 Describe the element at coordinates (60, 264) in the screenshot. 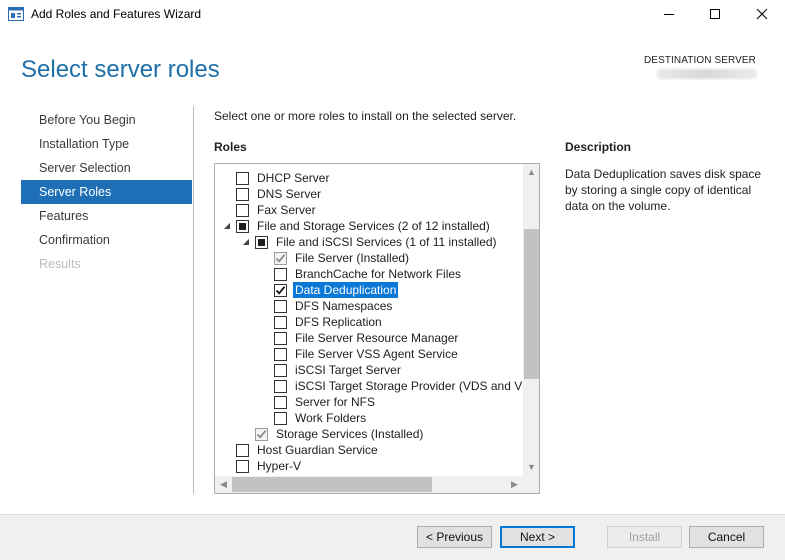

I see `nav-item-results: Results` at that location.